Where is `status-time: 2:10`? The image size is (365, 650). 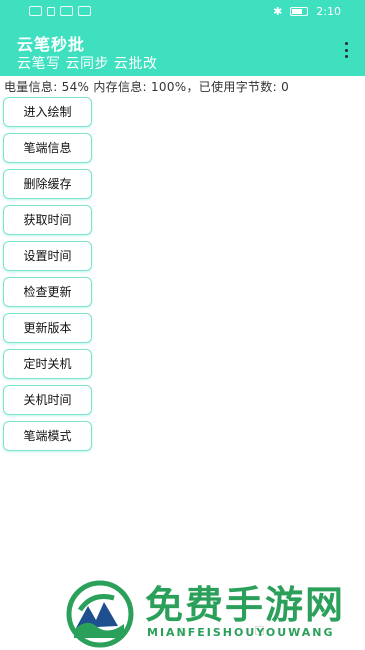
status-time: 2:10 is located at coordinates (328, 11).